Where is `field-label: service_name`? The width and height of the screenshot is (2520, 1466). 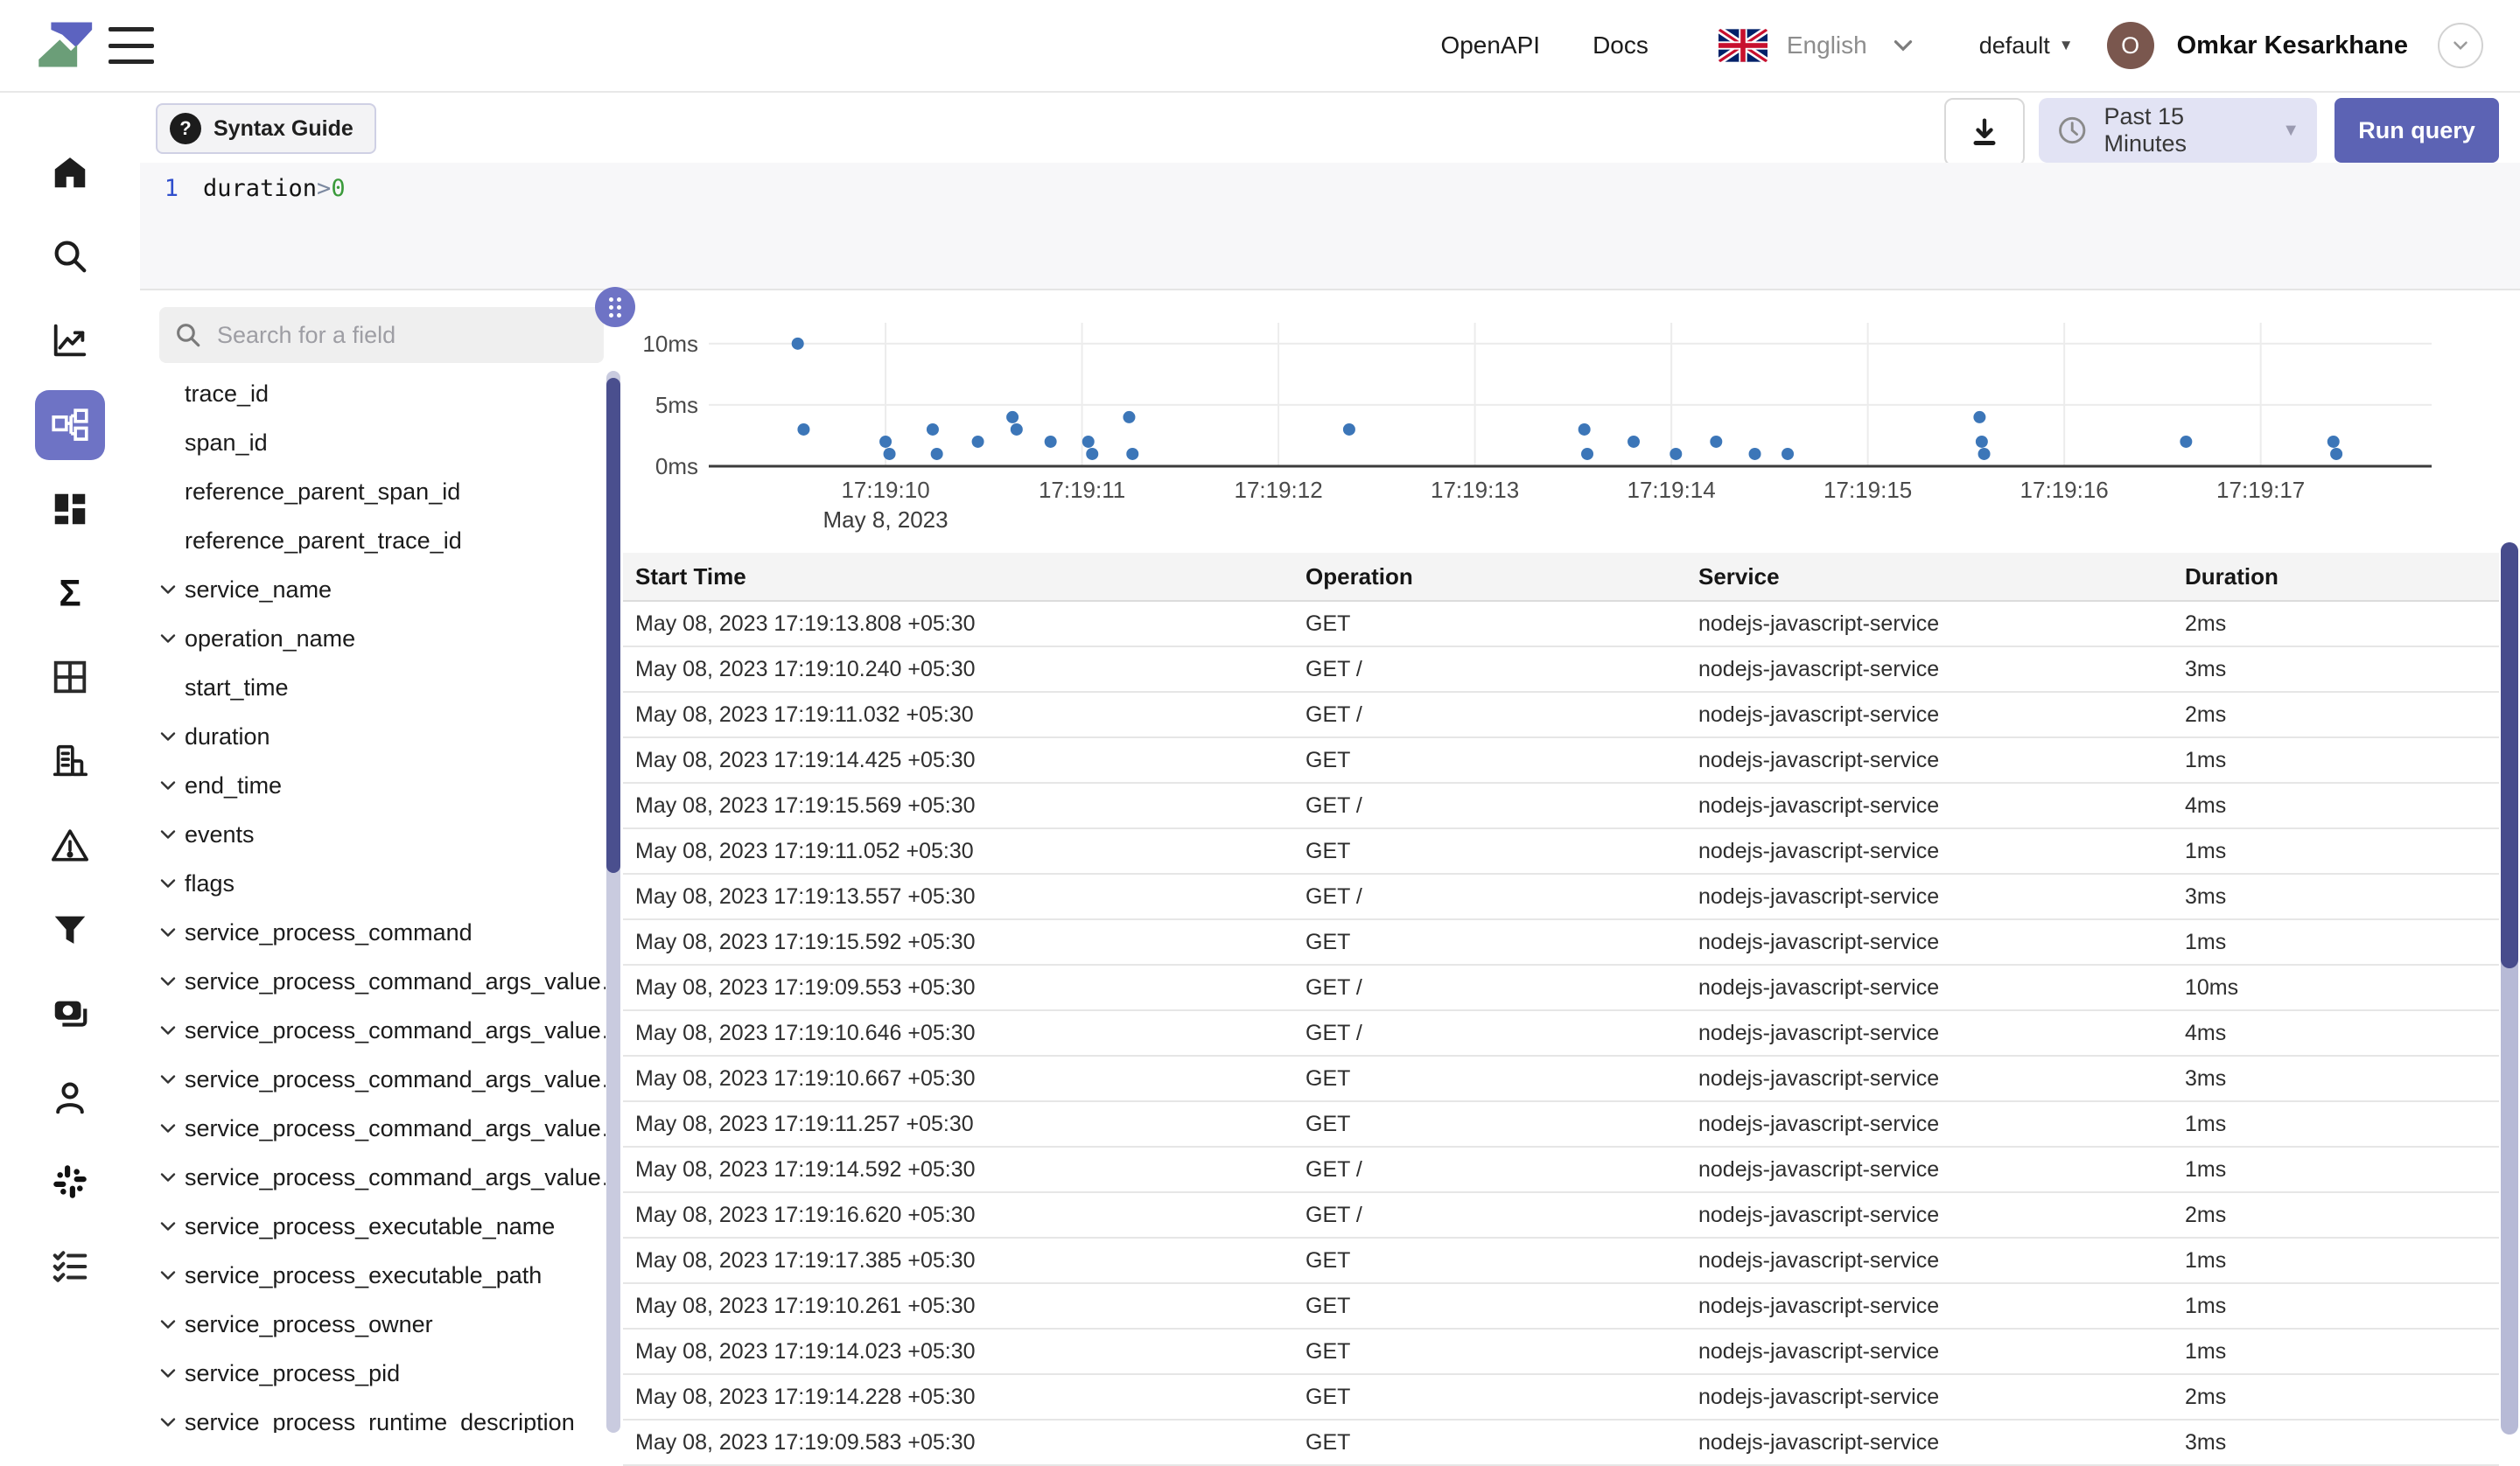 field-label: service_name is located at coordinates (258, 589).